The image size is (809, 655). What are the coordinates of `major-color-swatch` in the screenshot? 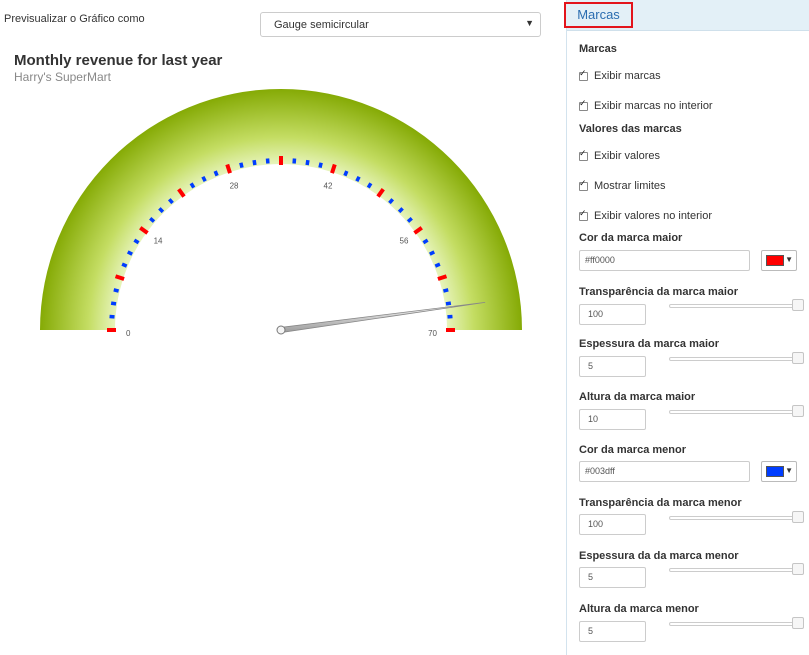 It's located at (775, 260).